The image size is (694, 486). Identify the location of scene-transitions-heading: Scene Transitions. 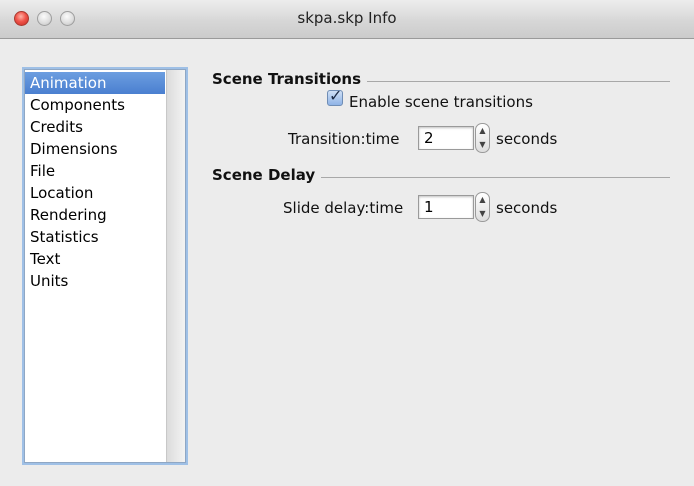
(290, 79).